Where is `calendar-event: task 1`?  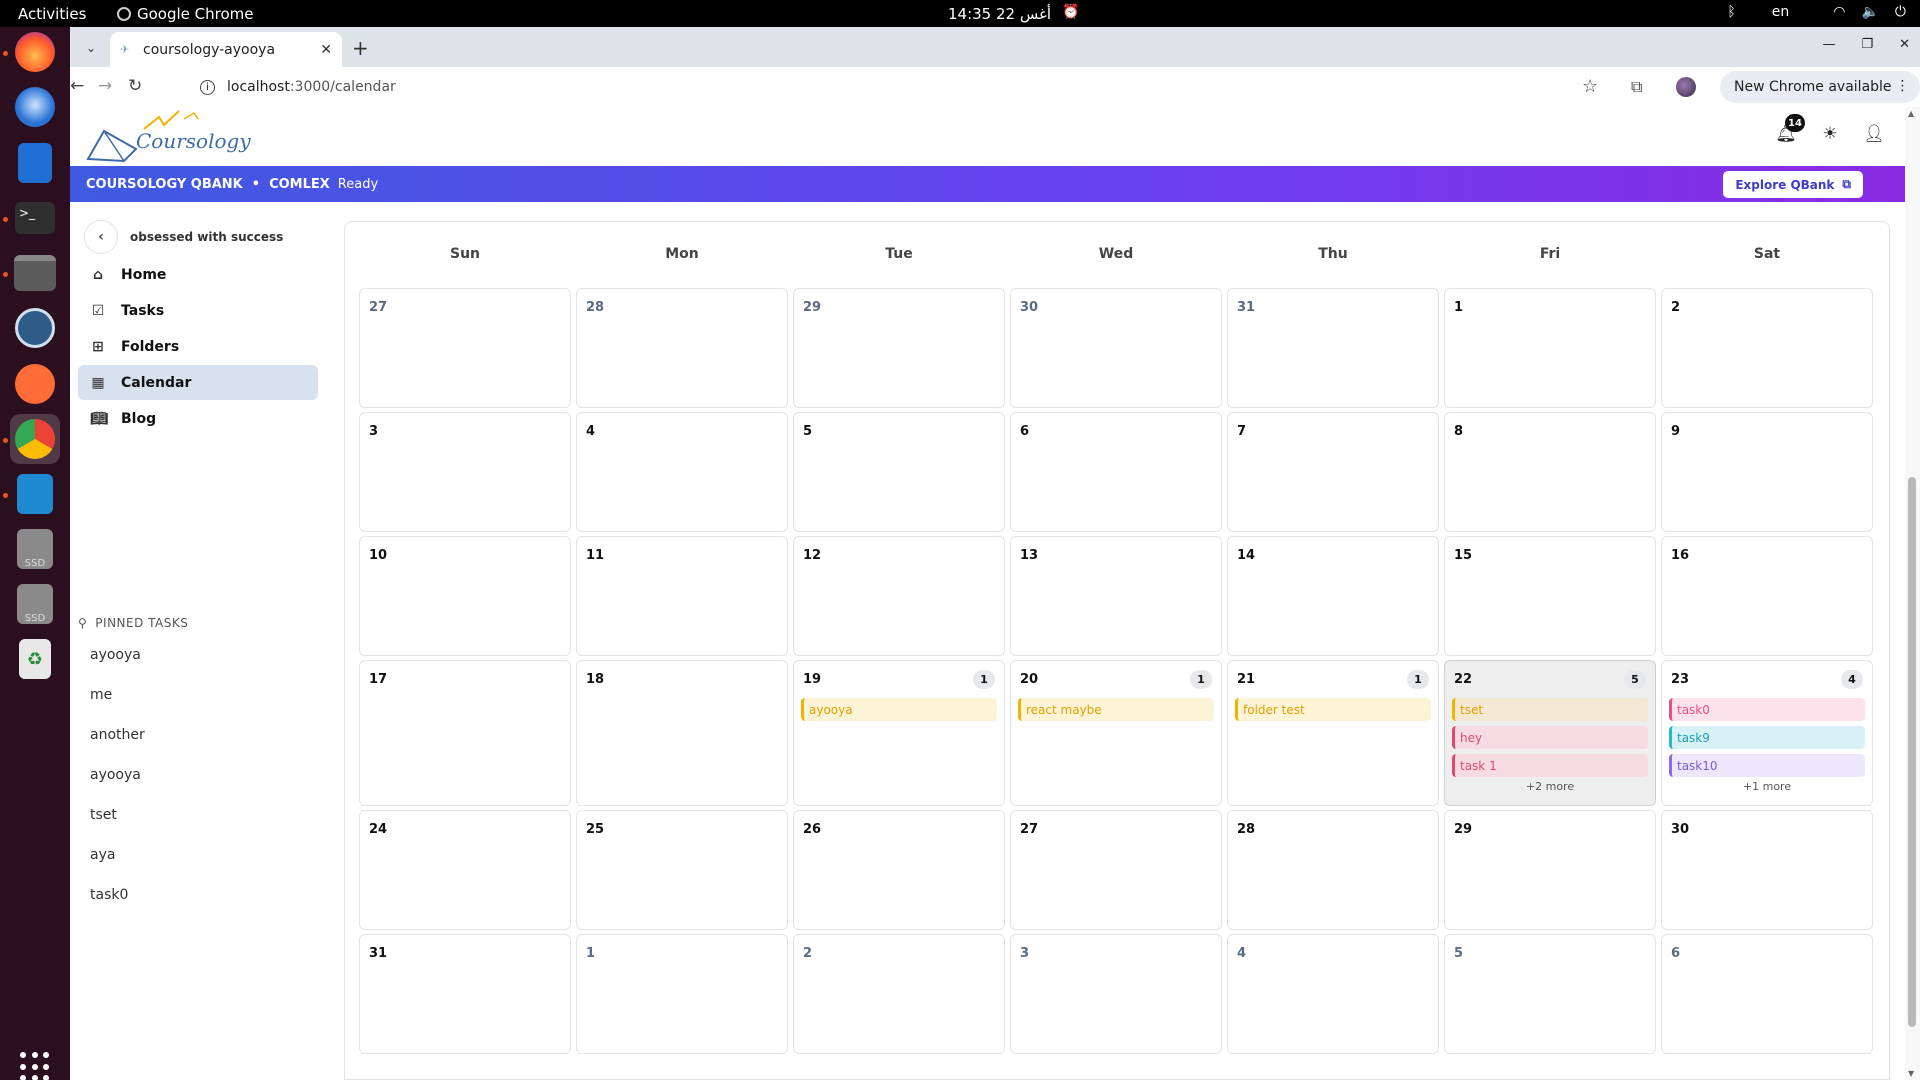
calendar-event: task 1 is located at coordinates (1550, 765).